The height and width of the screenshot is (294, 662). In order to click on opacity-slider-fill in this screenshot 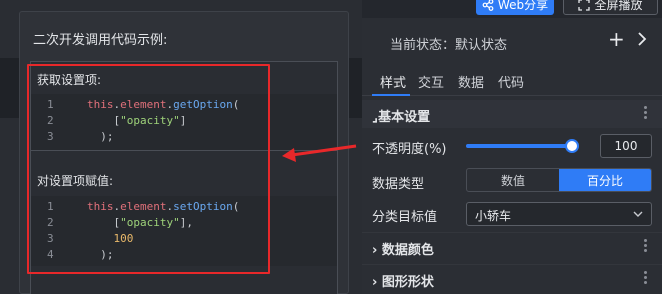, I will do `click(519, 146)`.